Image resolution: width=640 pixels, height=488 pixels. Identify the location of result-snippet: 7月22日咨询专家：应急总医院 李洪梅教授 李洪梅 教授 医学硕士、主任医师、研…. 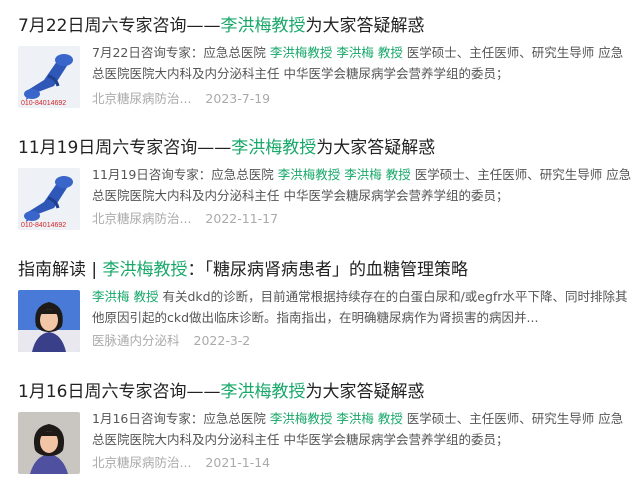
(362, 63).